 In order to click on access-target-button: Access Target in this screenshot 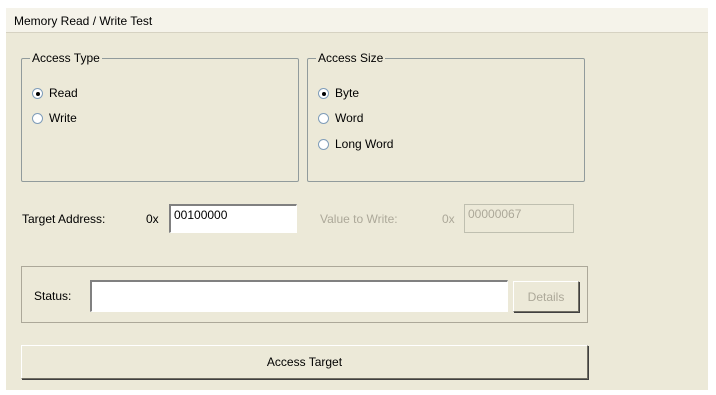, I will do `click(304, 362)`.